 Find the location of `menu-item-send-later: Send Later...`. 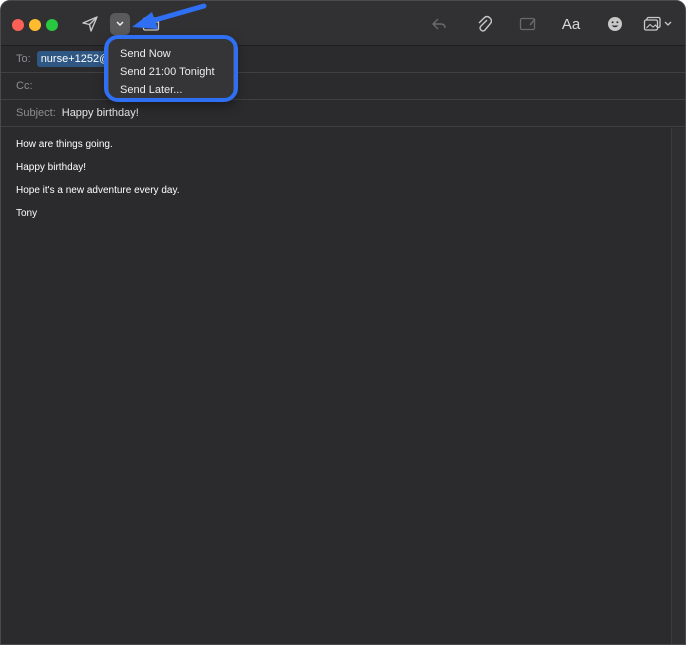

menu-item-send-later: Send Later... is located at coordinates (171, 90).